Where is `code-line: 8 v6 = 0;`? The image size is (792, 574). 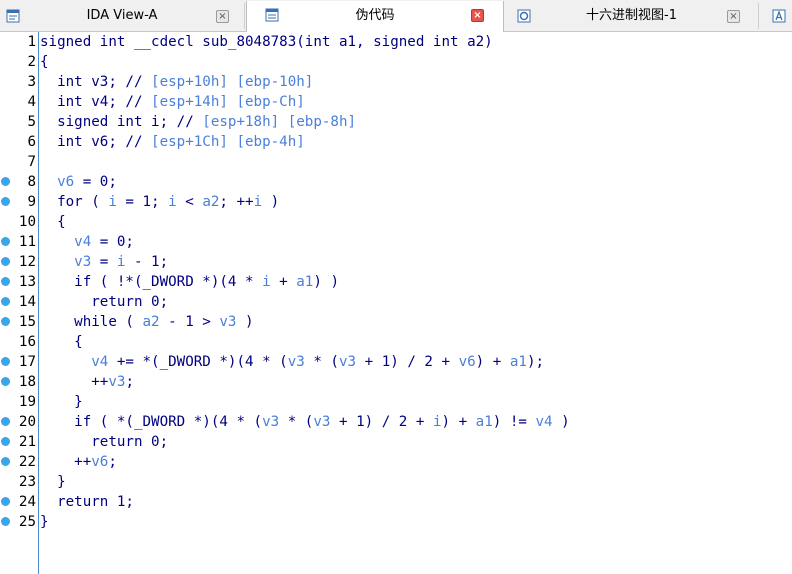 code-line: 8 v6 = 0; is located at coordinates (396, 182).